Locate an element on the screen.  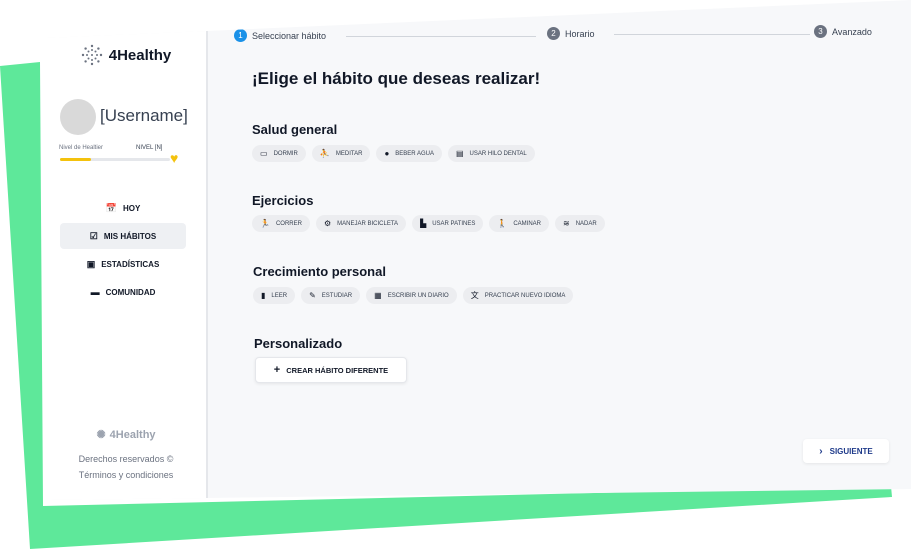
next-label: SIGUIENTE is located at coordinates (851, 451).